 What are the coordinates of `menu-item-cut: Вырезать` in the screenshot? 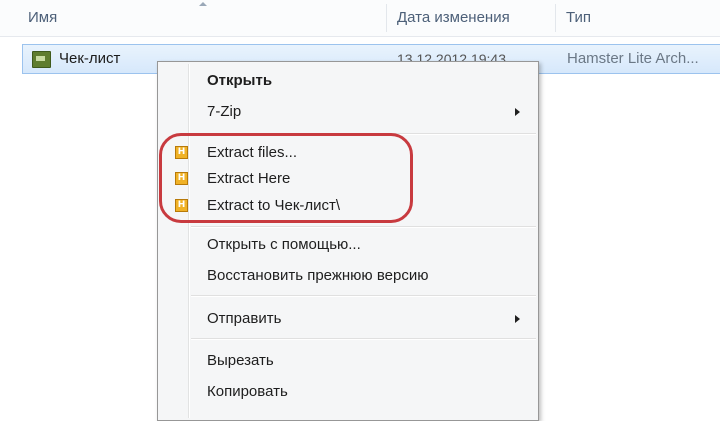 It's located at (348, 361).